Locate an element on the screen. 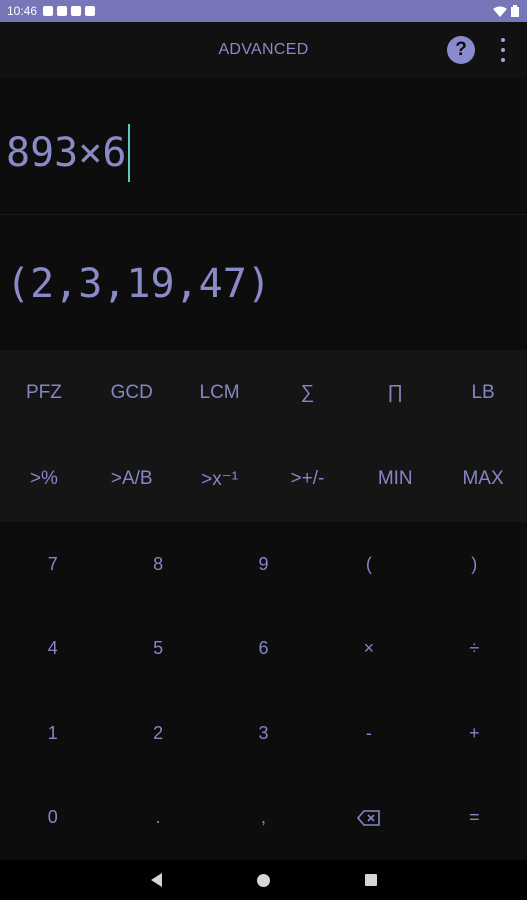 This screenshot has width=527, height=900. key-product: ∏ is located at coordinates (395, 393).